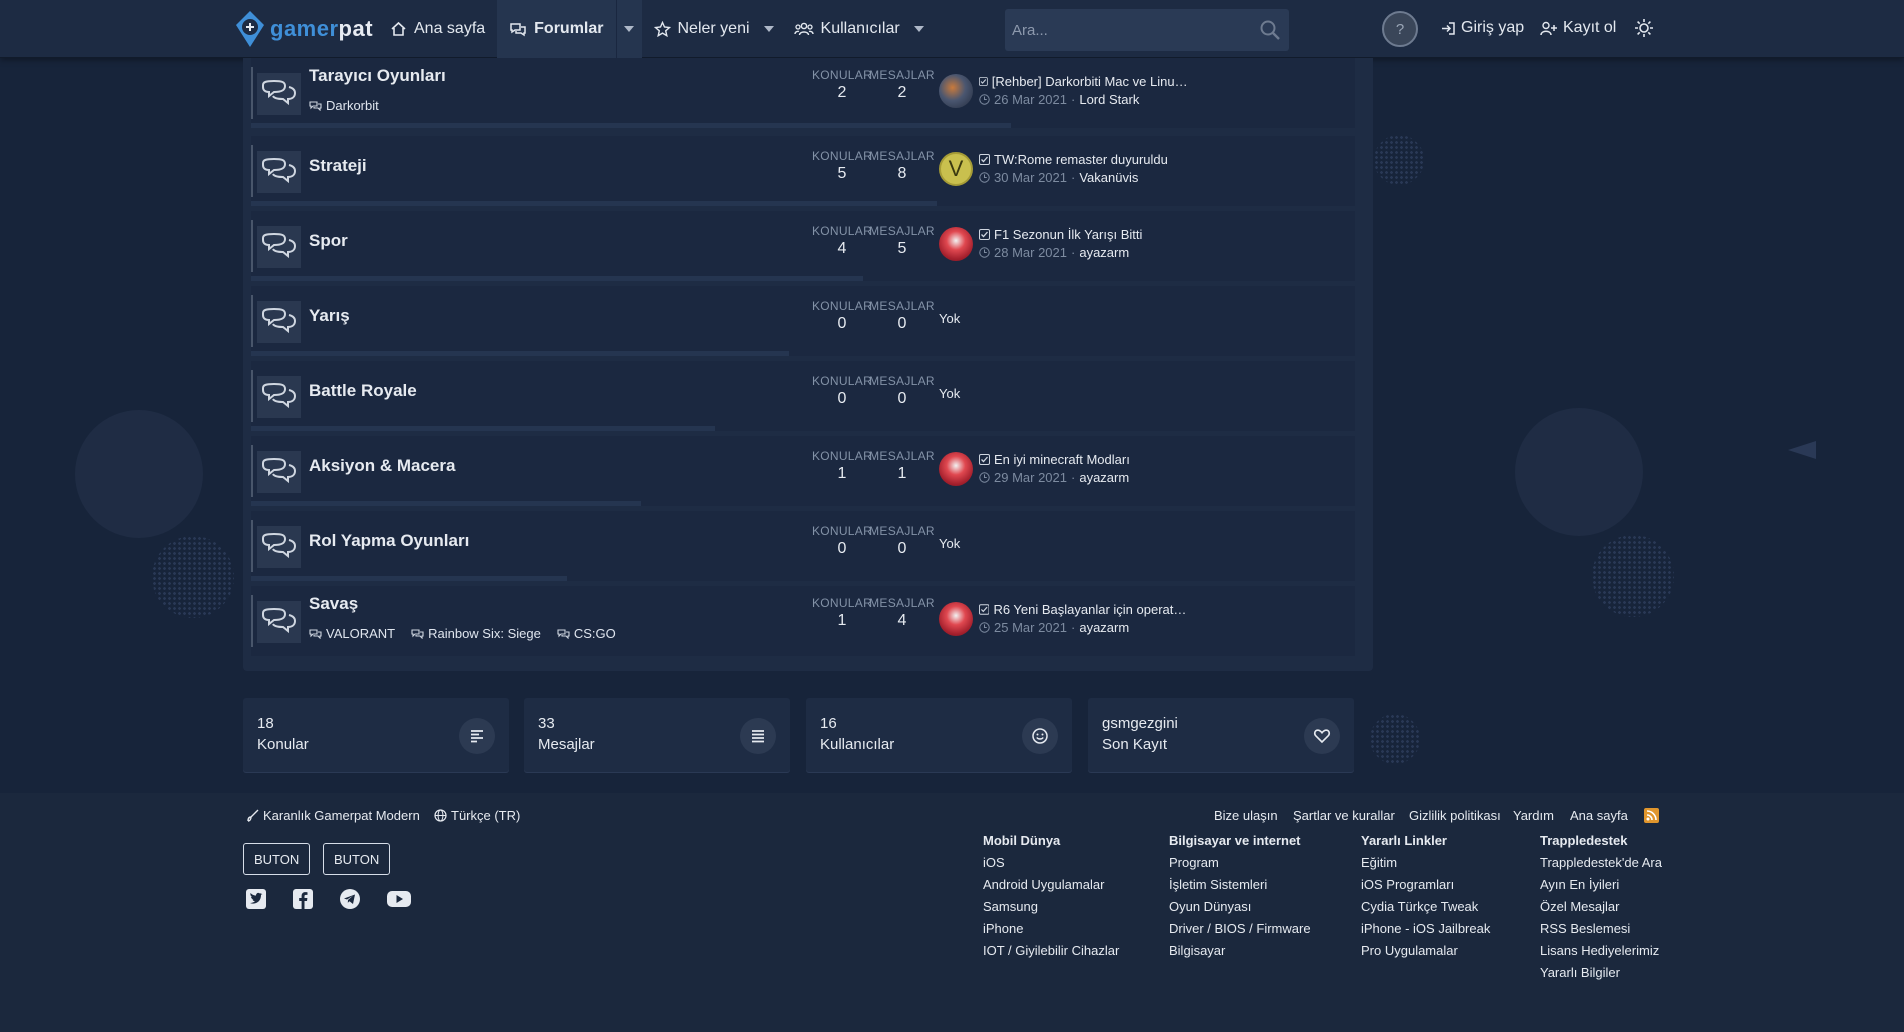  Describe the element at coordinates (303, 899) in the screenshot. I see `facebook-icon` at that location.